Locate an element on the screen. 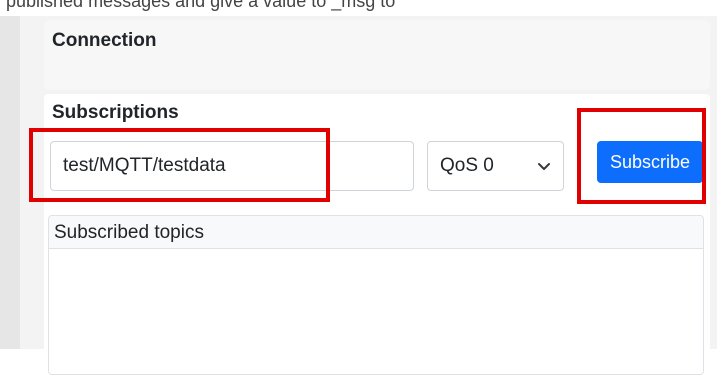  left-gutter is located at coordinates (10, 182).